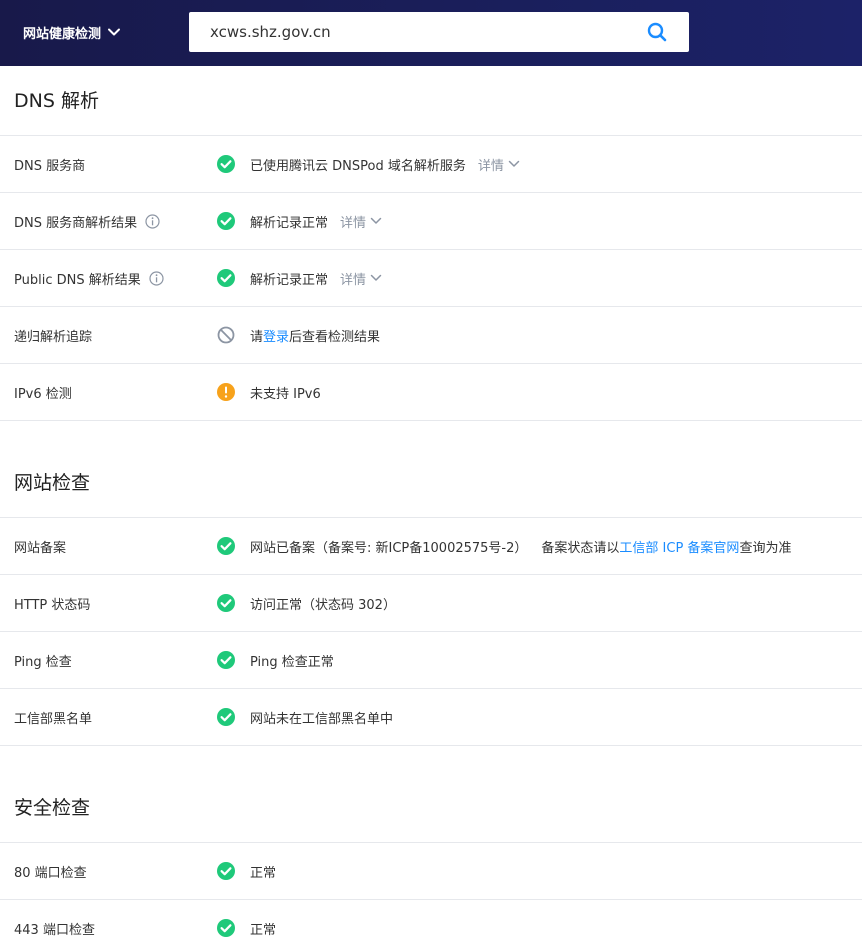  What do you see at coordinates (431, 483) in the screenshot?
I see `section-title: 网站检查` at bounding box center [431, 483].